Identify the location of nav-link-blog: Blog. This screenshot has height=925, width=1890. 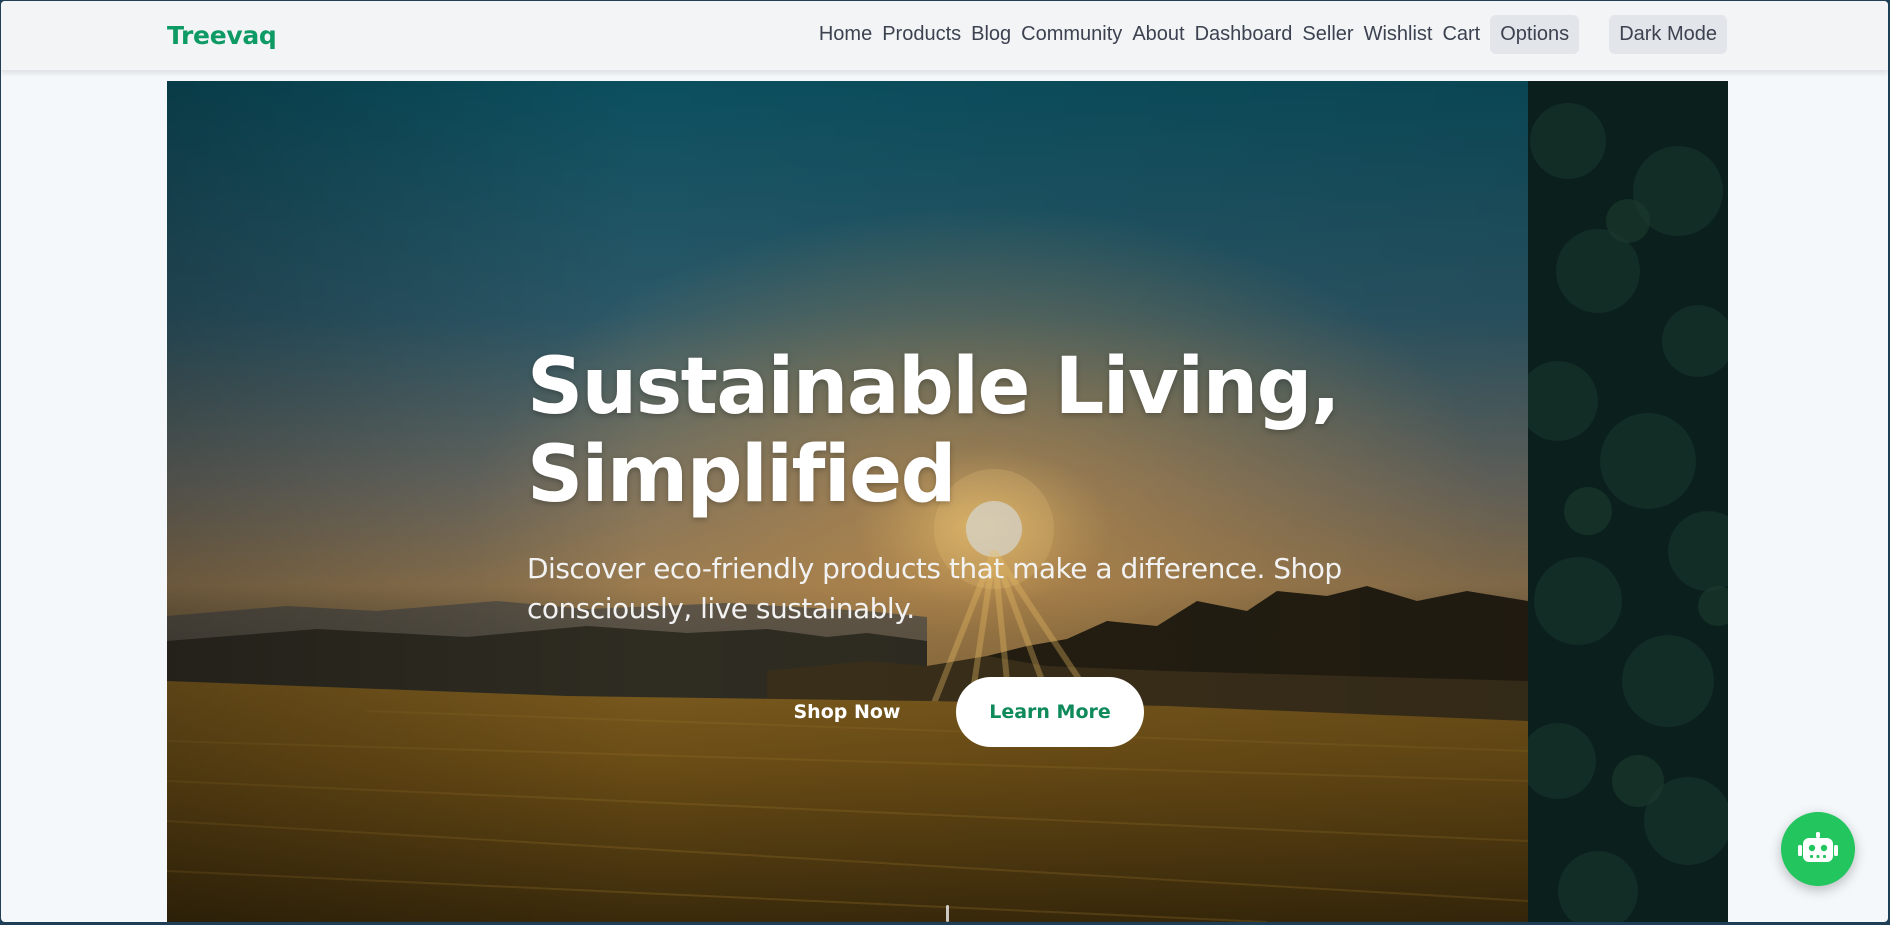
(991, 34).